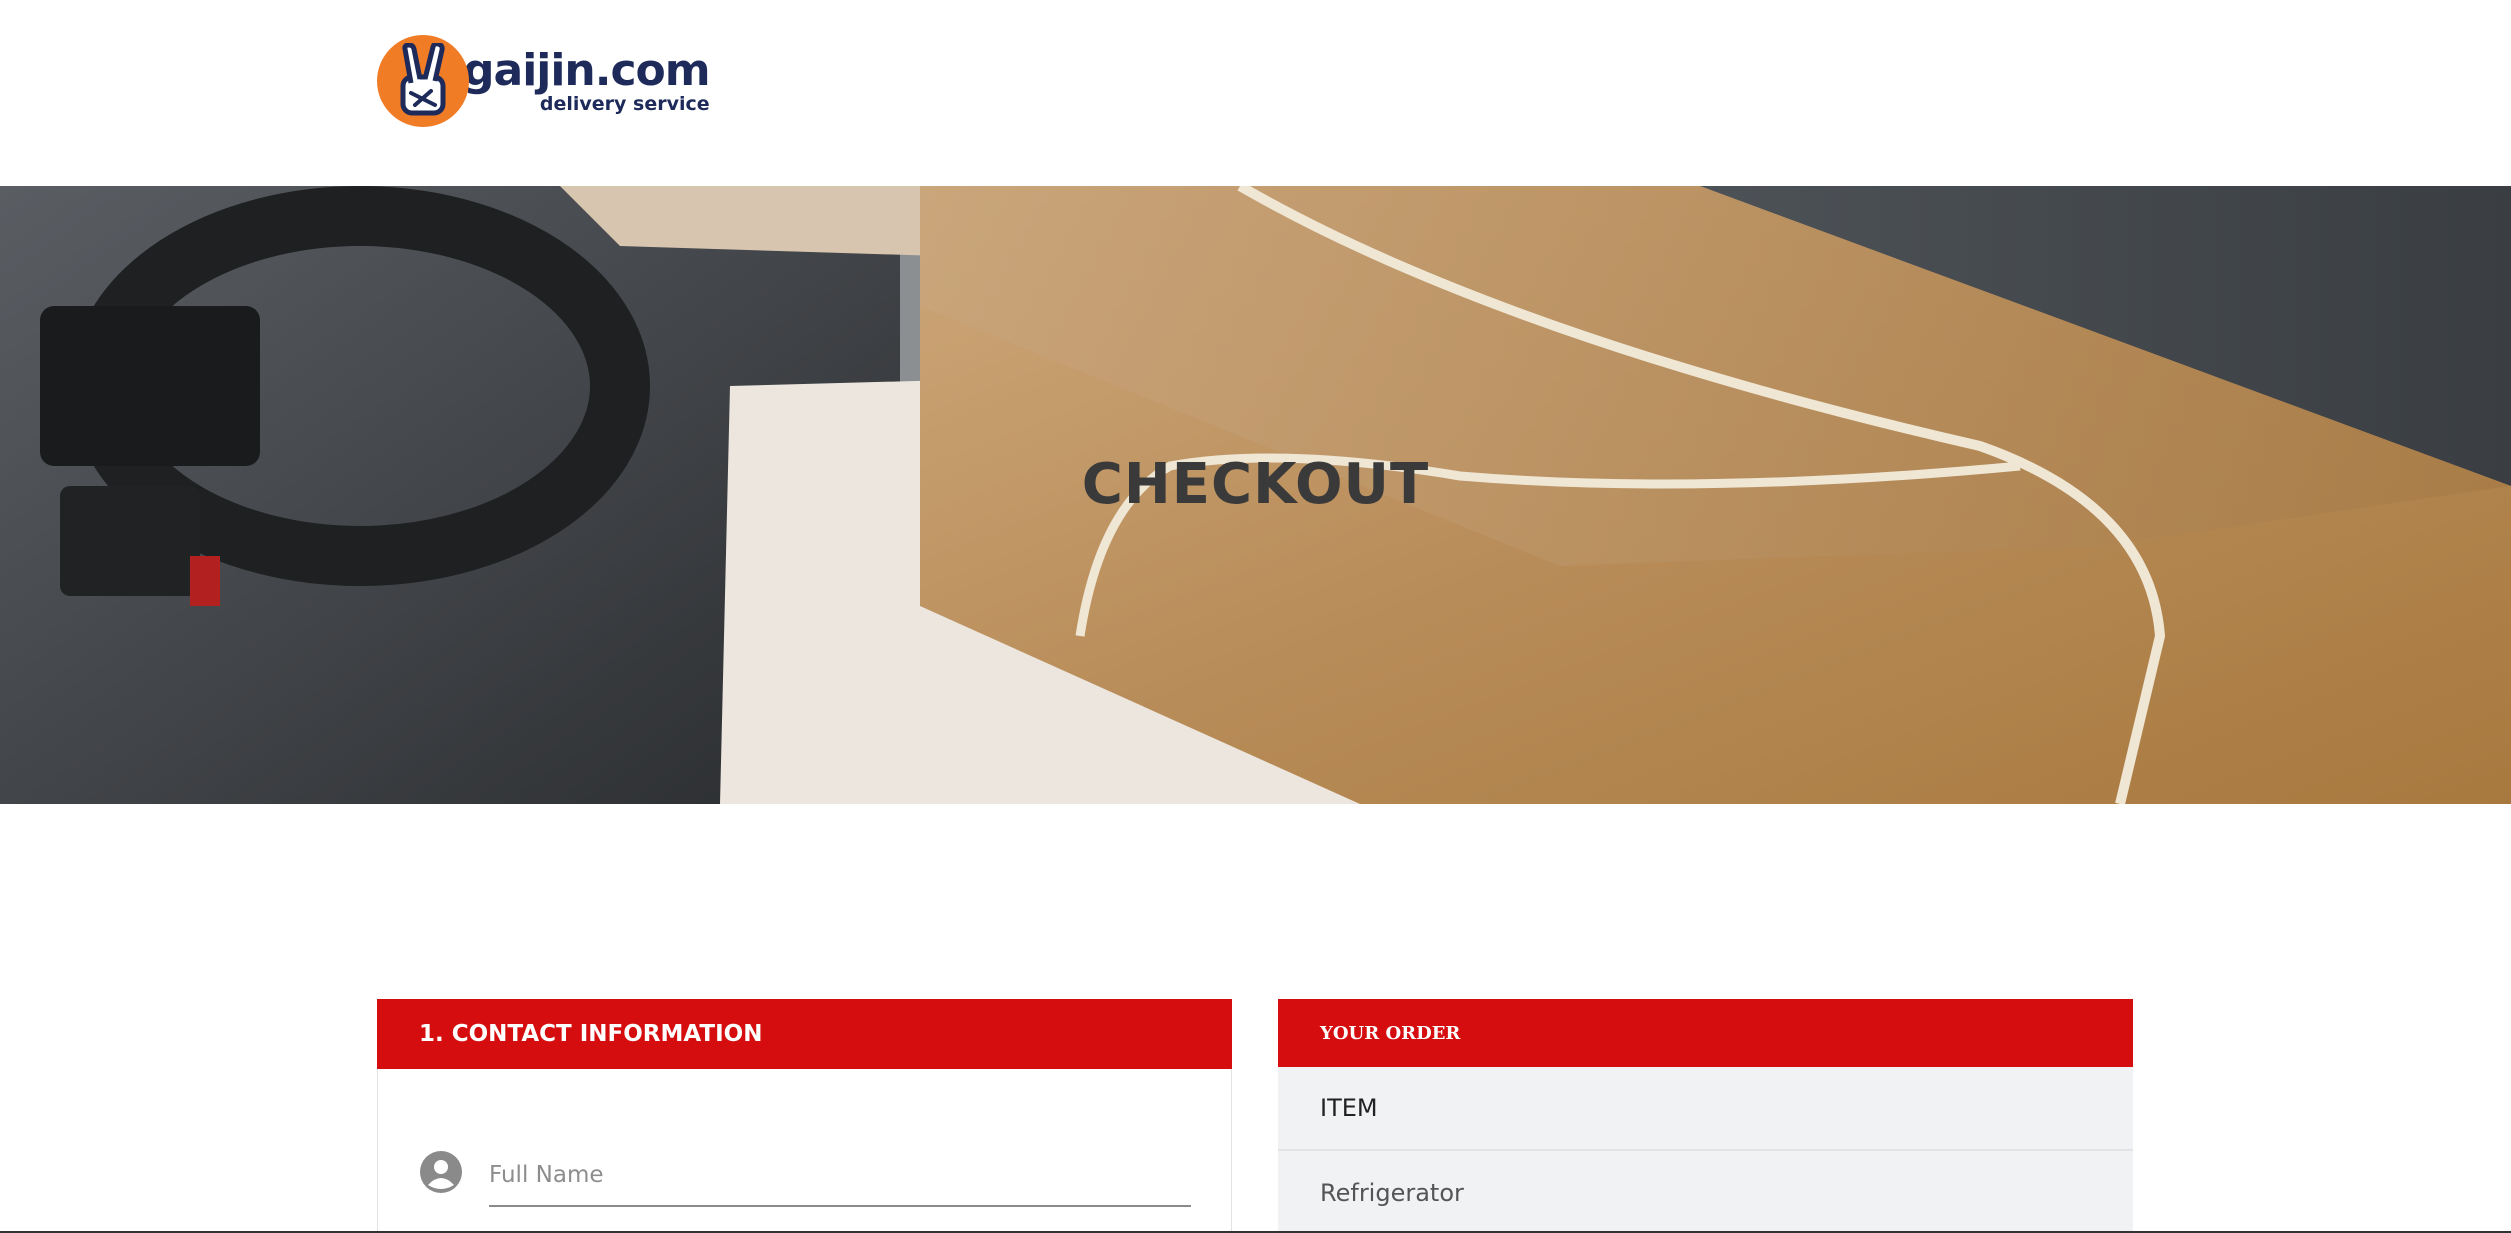  Describe the element at coordinates (587, 70) in the screenshot. I see `logo-name: gaijin.com` at that location.